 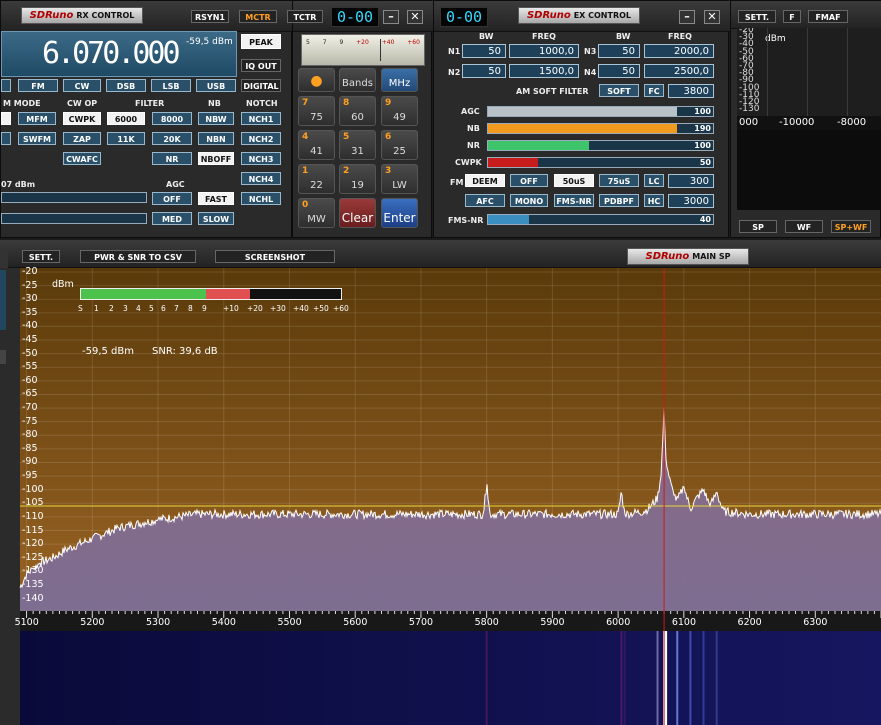 I want to click on dbm-axis-label: -80, so click(x=30, y=435).